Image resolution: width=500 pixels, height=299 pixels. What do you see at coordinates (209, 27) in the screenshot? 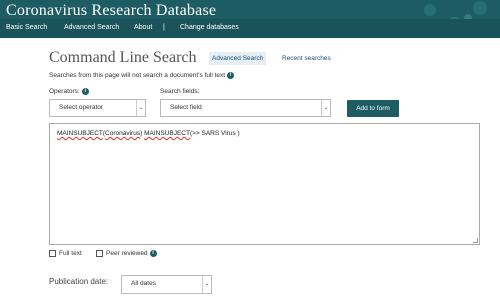
I see `nav-change-databases: Change databases` at bounding box center [209, 27].